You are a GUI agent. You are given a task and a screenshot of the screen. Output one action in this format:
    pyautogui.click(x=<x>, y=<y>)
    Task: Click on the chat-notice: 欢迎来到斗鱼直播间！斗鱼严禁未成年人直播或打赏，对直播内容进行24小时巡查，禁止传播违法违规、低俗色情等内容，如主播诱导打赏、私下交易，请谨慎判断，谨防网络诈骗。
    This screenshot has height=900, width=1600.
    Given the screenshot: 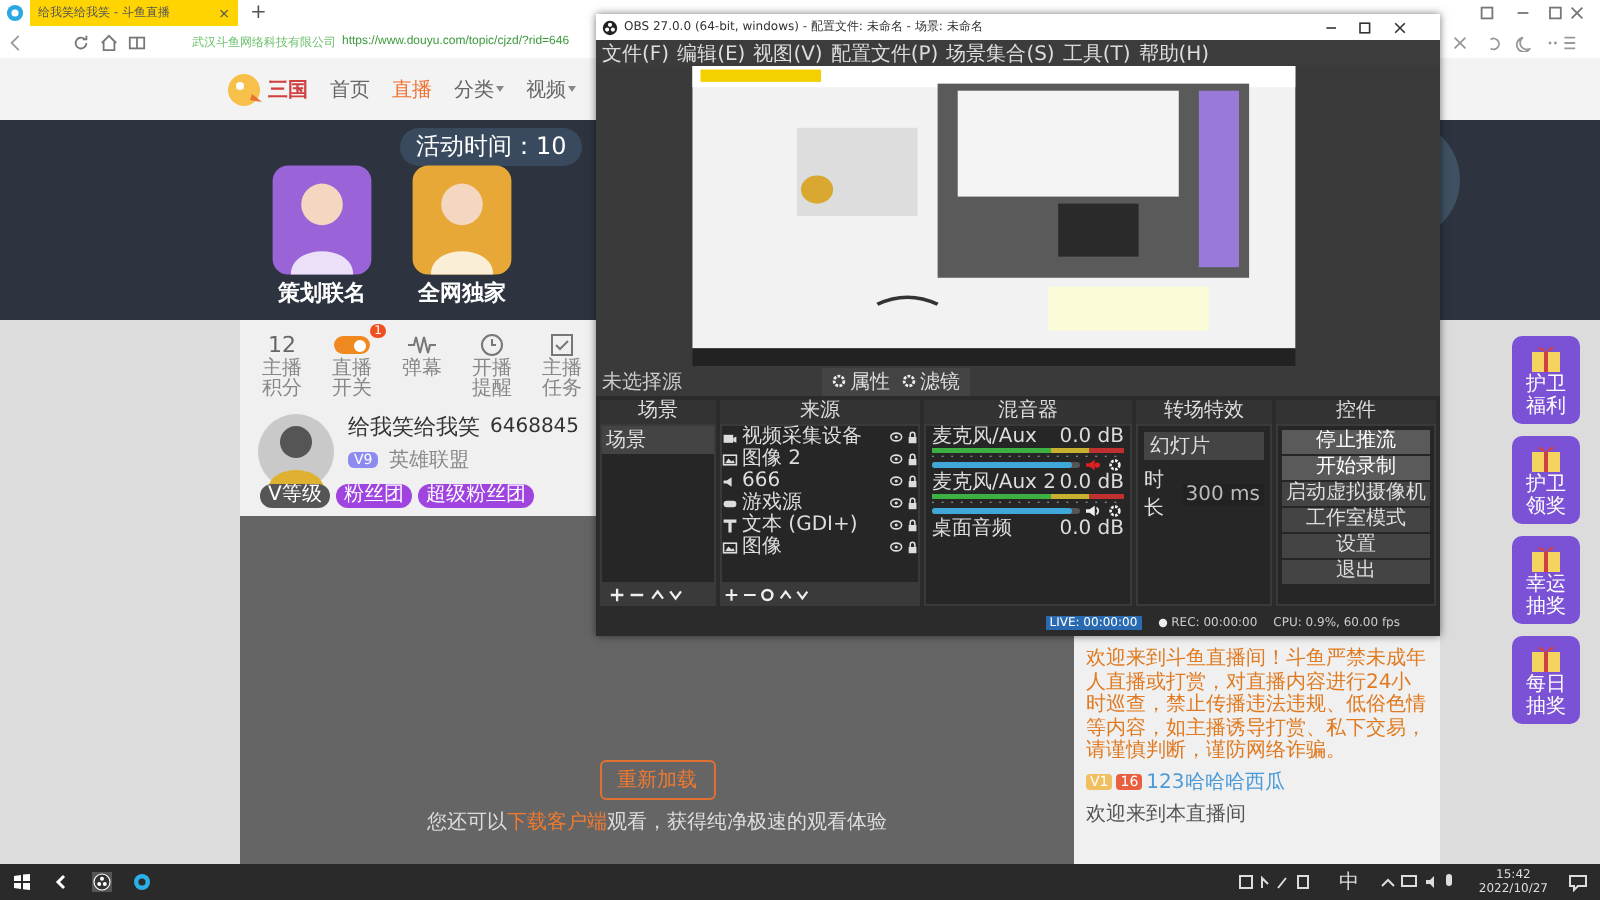 What is the action you would take?
    pyautogui.click(x=1257, y=705)
    